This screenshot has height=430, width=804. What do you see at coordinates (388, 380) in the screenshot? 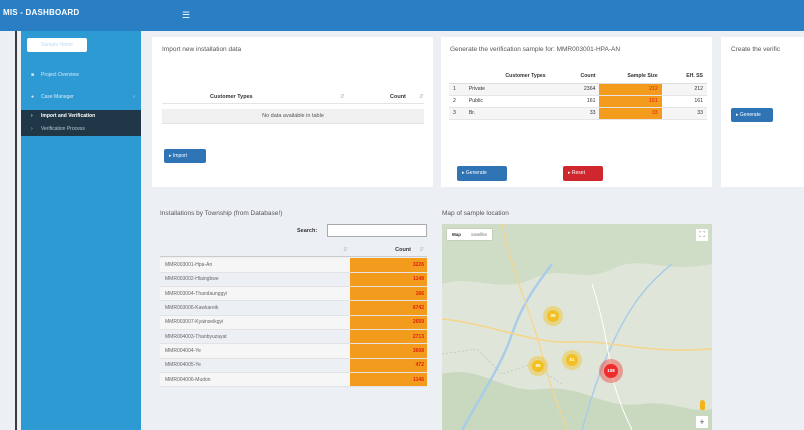
I see `township-count: 1146` at bounding box center [388, 380].